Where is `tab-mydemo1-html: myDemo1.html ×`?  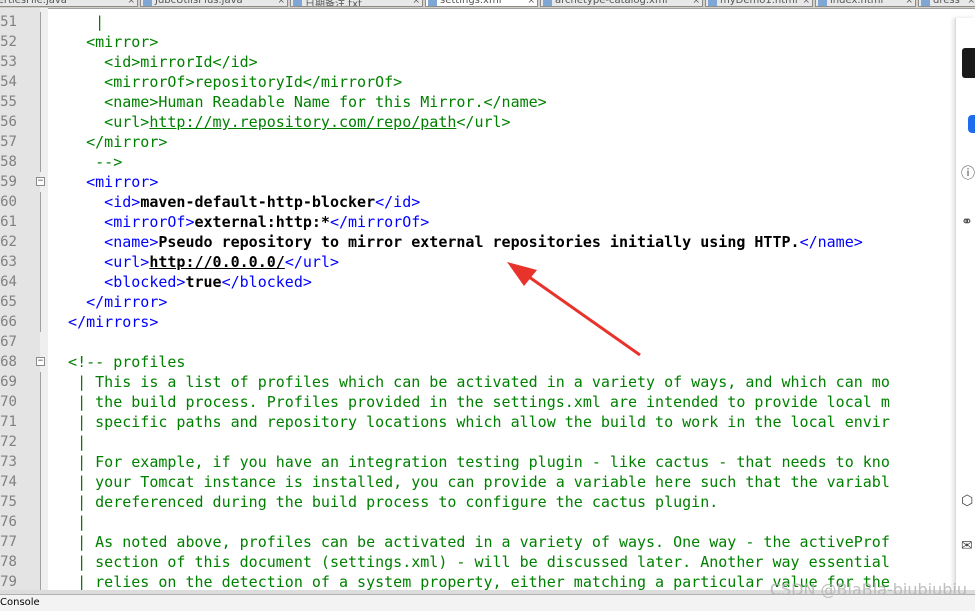 tab-mydemo1-html: myDemo1.html × is located at coordinates (759, 3).